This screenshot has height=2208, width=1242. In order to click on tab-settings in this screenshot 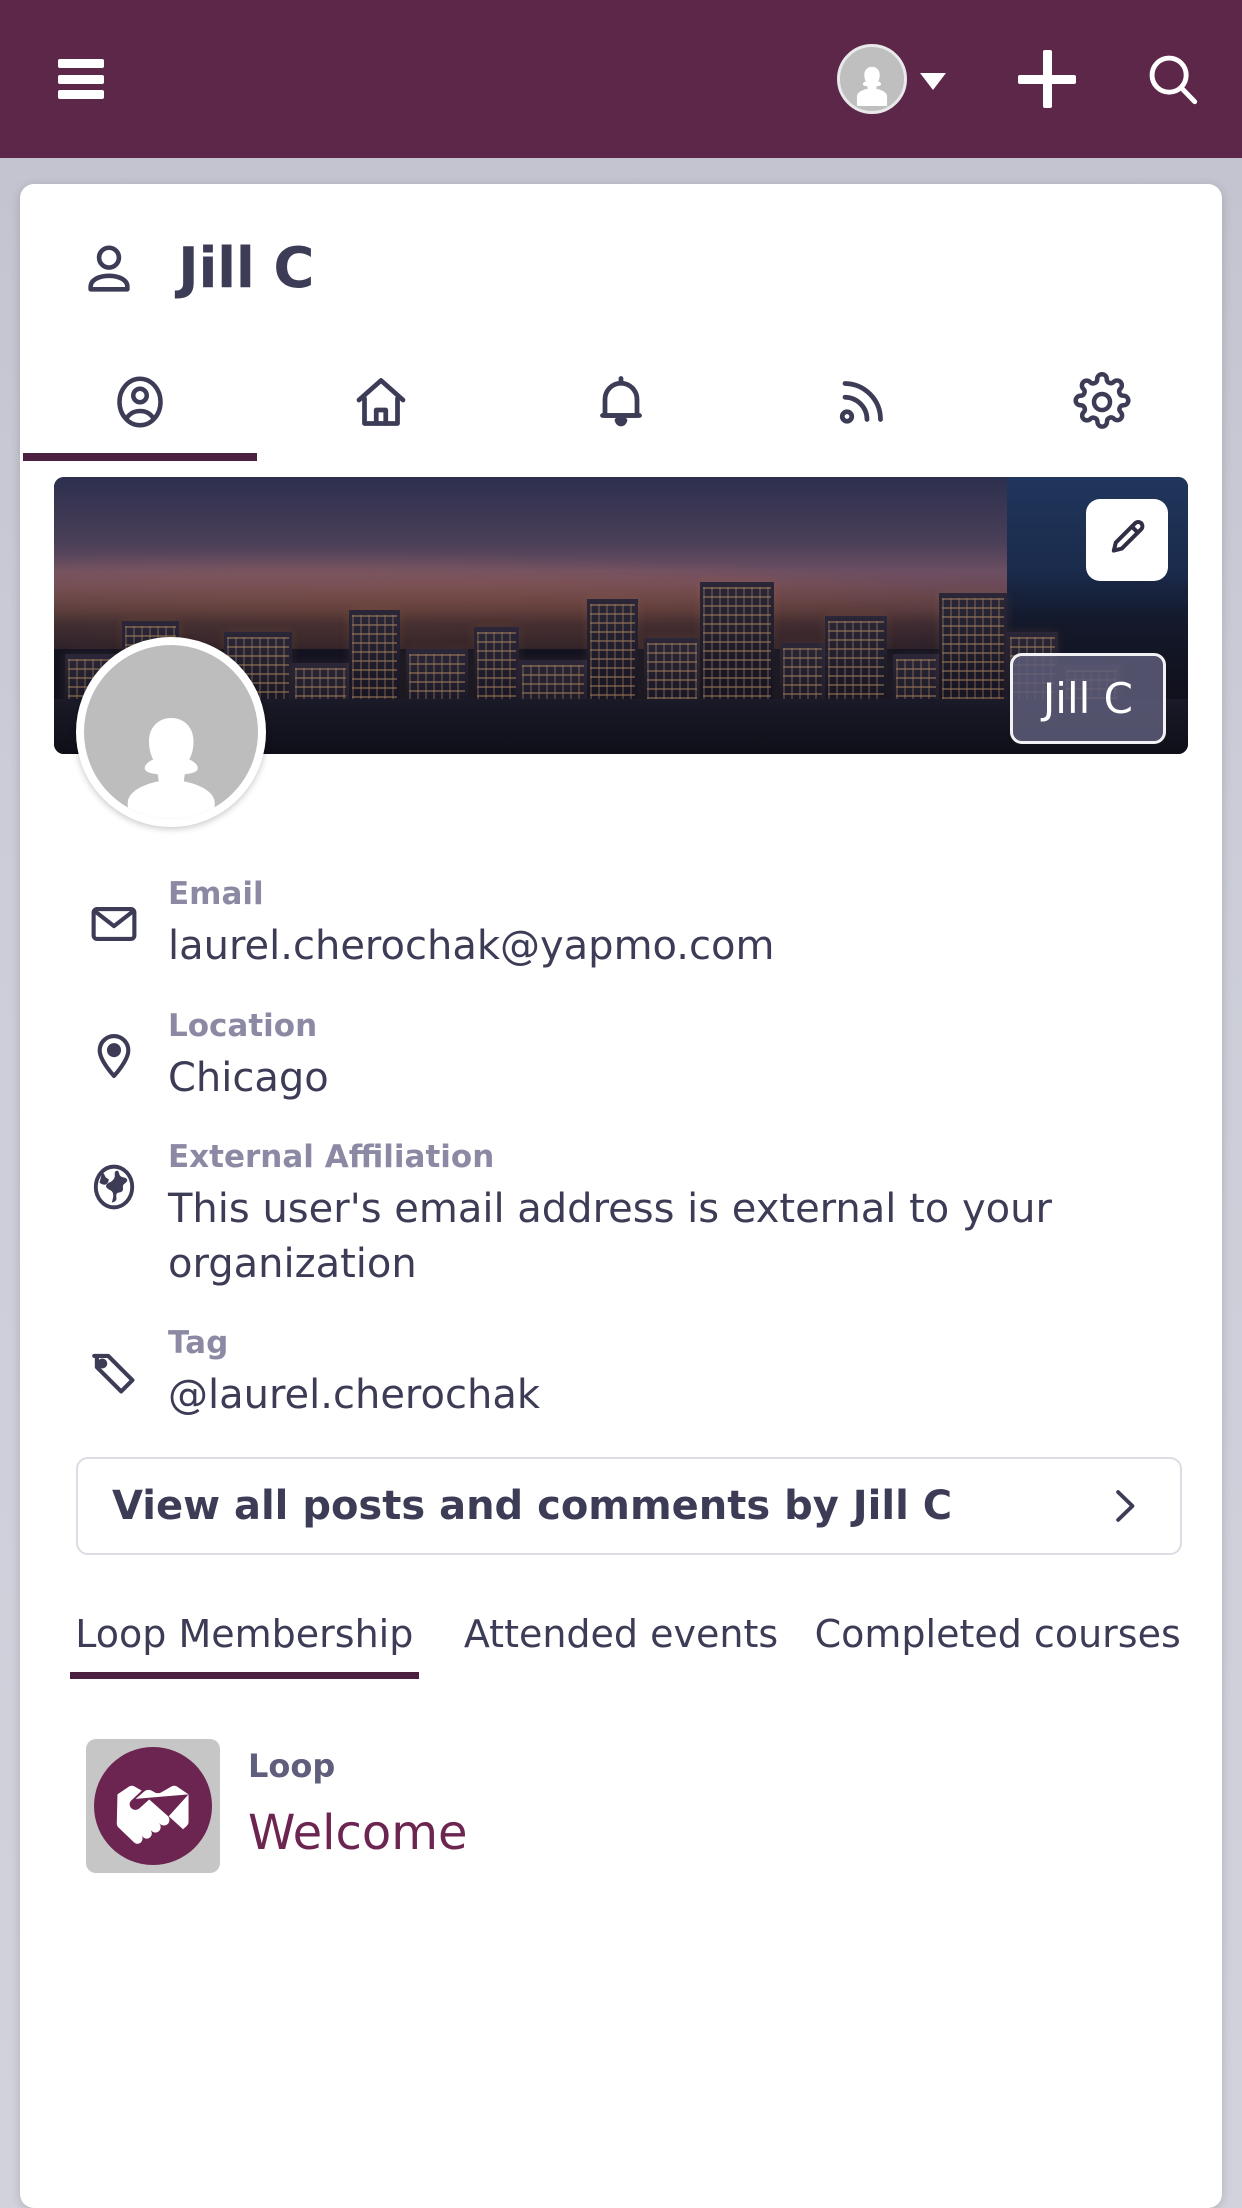, I will do `click(1102, 402)`.